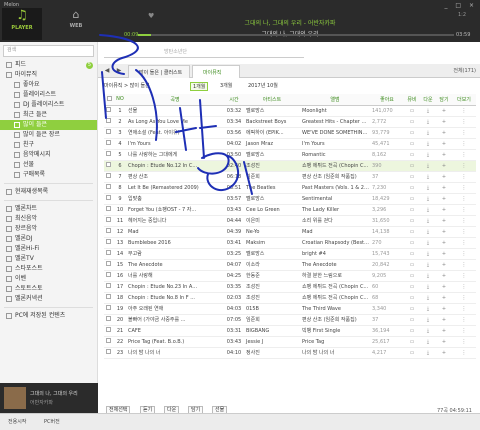 The image size is (480, 430). Describe the element at coordinates (175, 188) in the screenshot. I see `row-title: Let It Be (Remastered 2009)` at that location.